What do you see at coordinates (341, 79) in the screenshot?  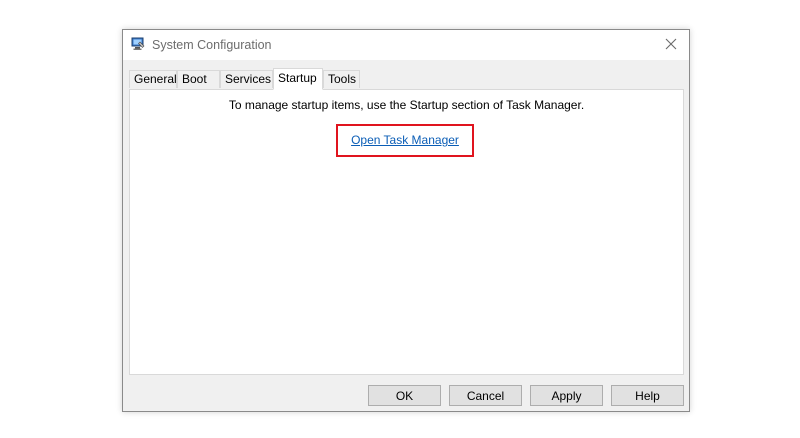 I see `tab-tools: Tools` at bounding box center [341, 79].